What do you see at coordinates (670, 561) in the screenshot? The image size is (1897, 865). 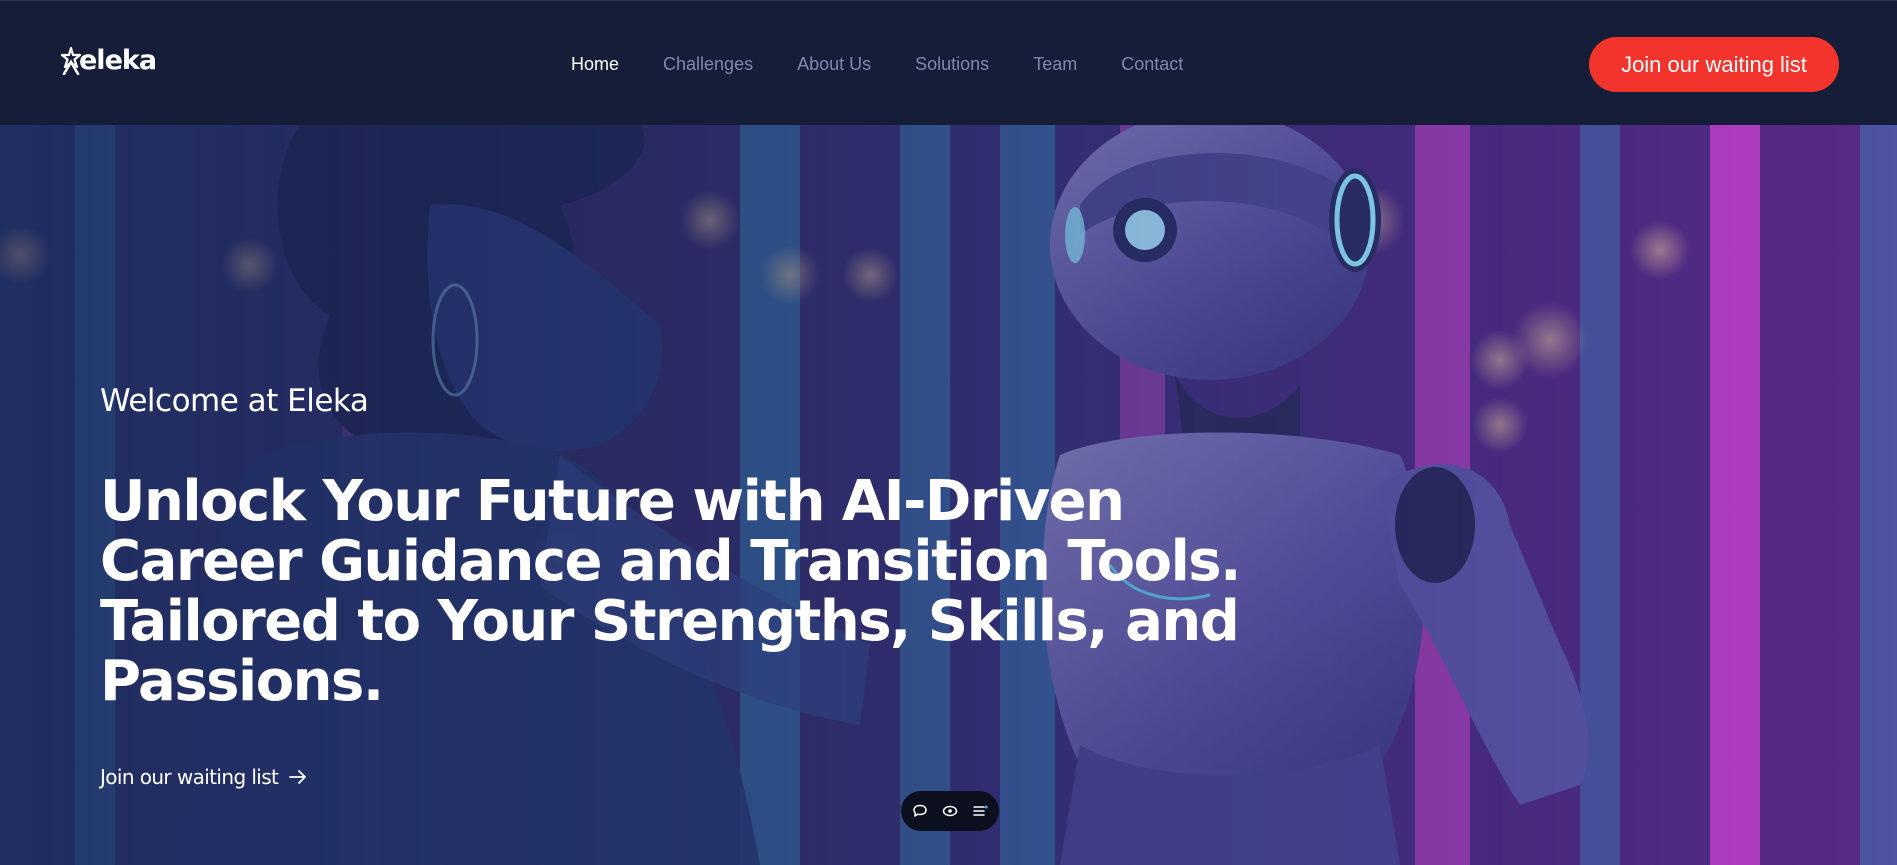 I see `headline-line-2: Career Guidance and Transition Tools.` at bounding box center [670, 561].